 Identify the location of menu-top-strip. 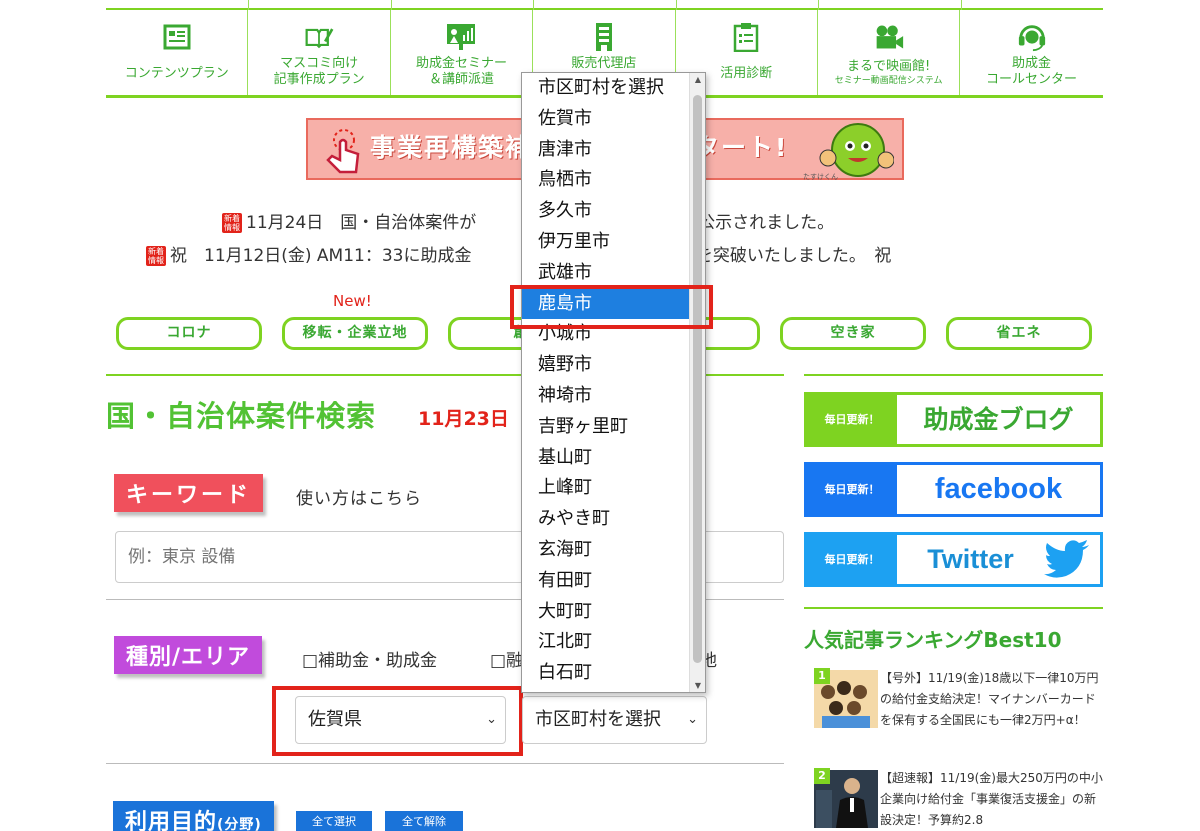
(604, 5).